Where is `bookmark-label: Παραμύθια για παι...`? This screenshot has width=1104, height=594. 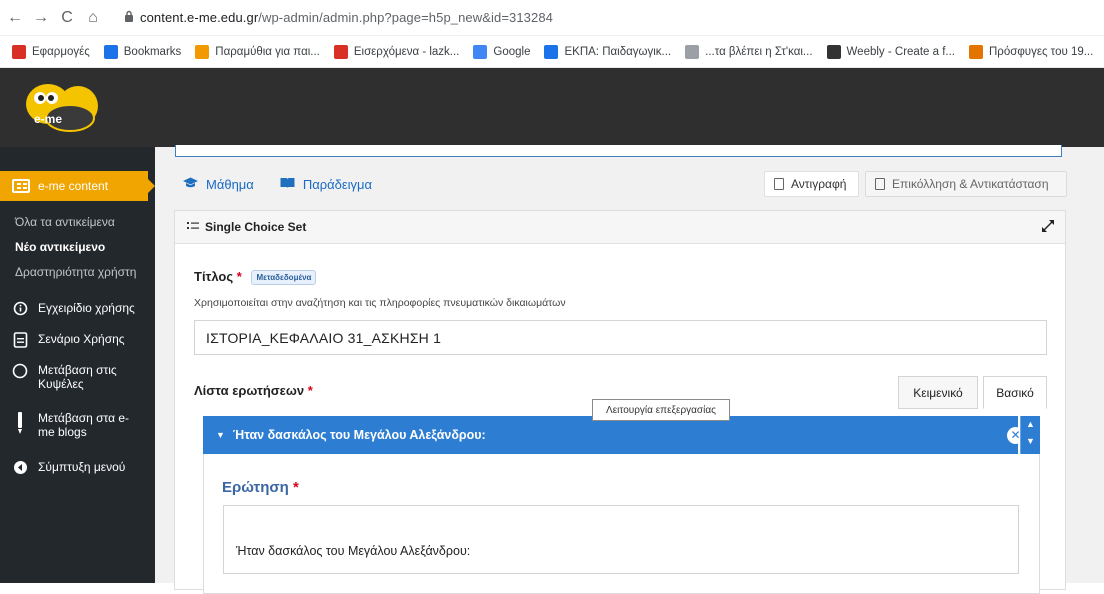 bookmark-label: Παραμύθια για παι... is located at coordinates (267, 51).